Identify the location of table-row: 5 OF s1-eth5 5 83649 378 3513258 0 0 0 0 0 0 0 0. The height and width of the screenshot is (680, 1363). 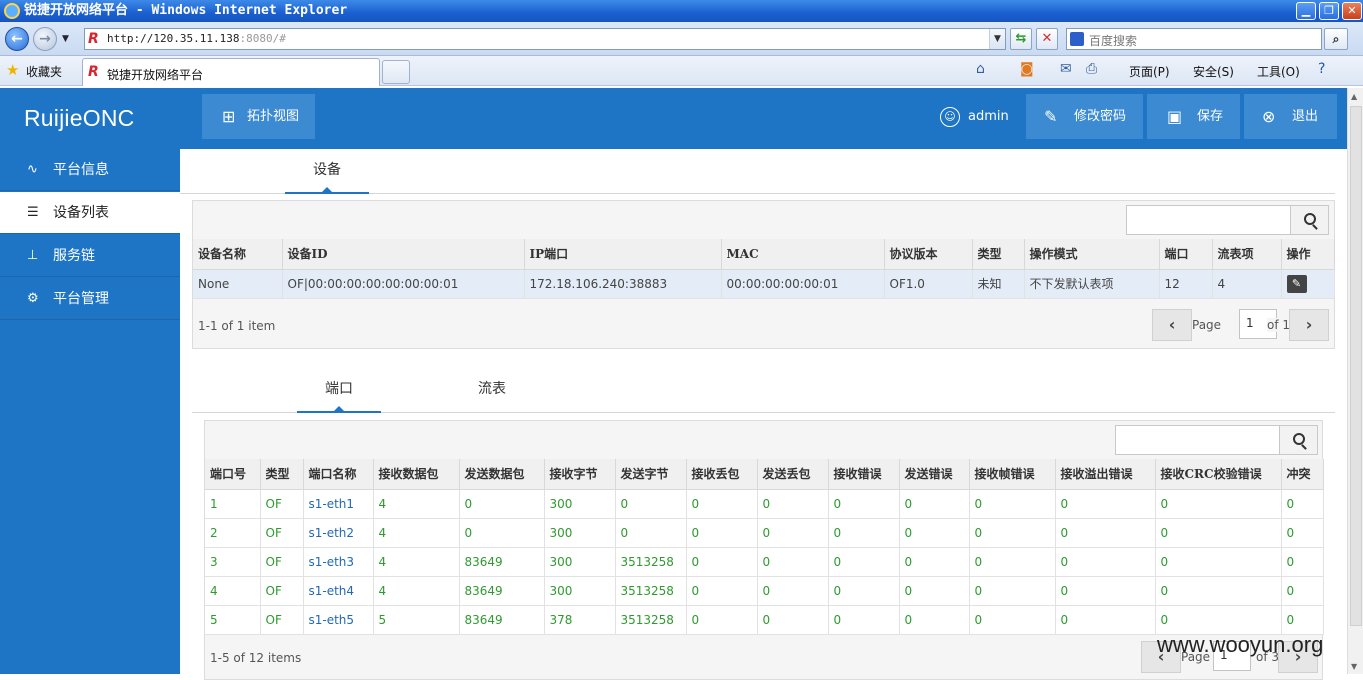
(764, 620).